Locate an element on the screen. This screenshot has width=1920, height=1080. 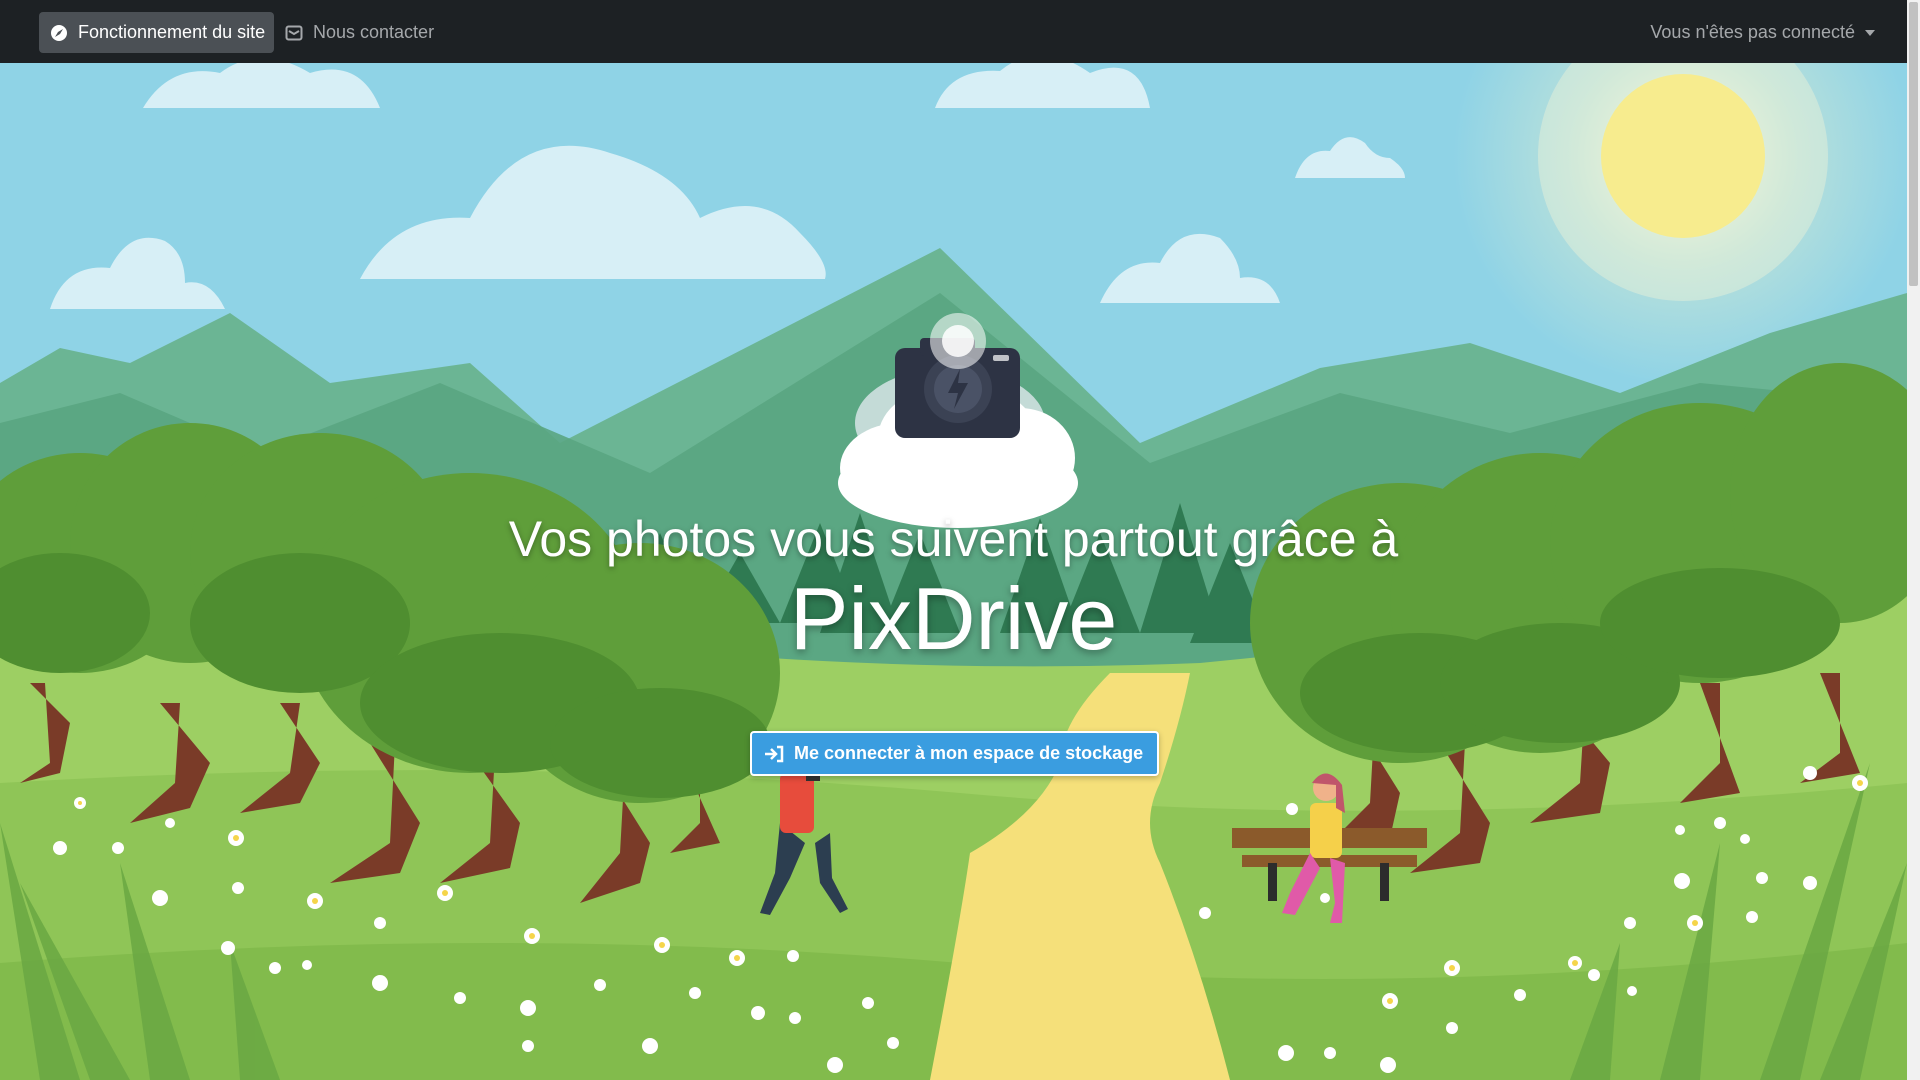
vertical-scrollbar is located at coordinates (1913, 540).